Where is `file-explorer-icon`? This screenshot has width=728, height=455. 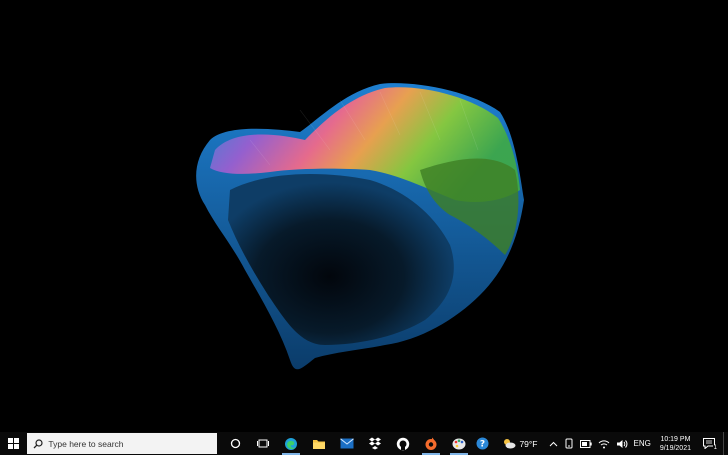 file-explorer-icon is located at coordinates (319, 444).